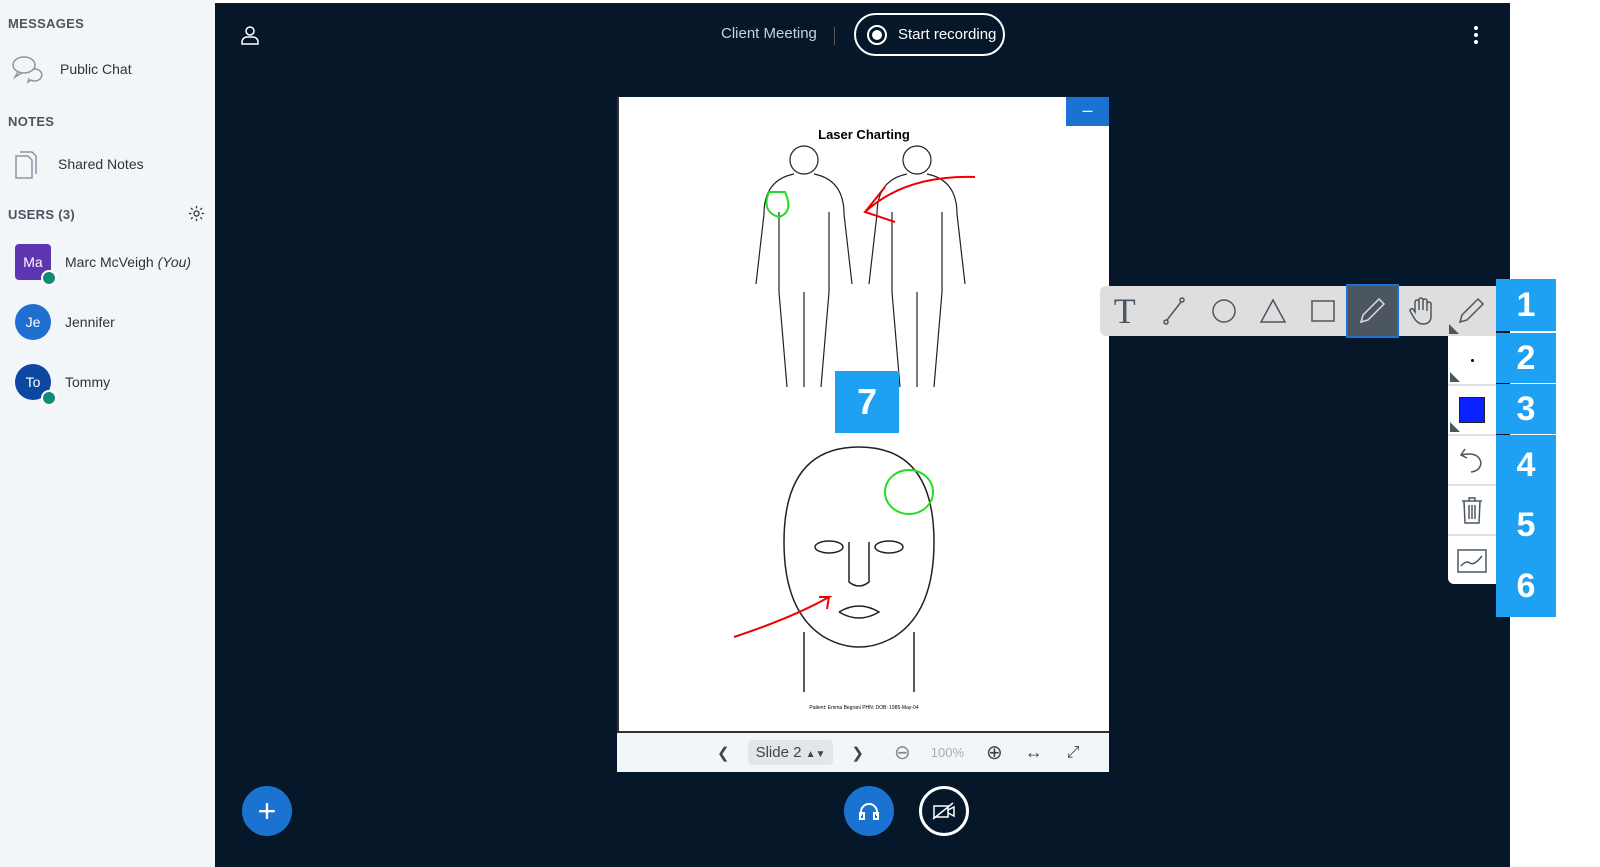 This screenshot has height=867, width=1600. Describe the element at coordinates (46, 23) in the screenshot. I see `messages-heading: MESSAGES` at that location.